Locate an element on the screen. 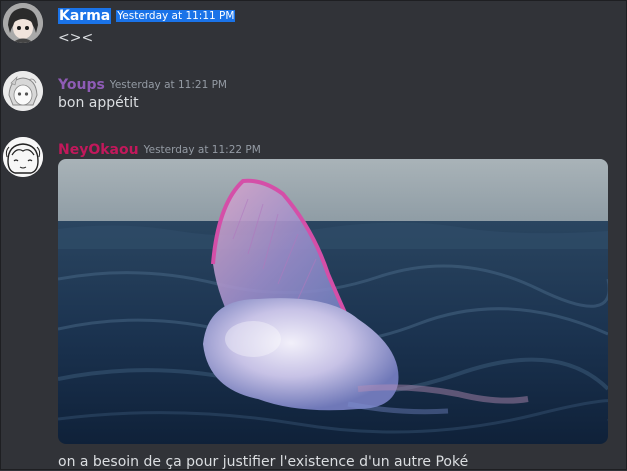 The width and height of the screenshot is (627, 471). message-header: Karma Yesterday at 11:11 PM is located at coordinates (147, 14).